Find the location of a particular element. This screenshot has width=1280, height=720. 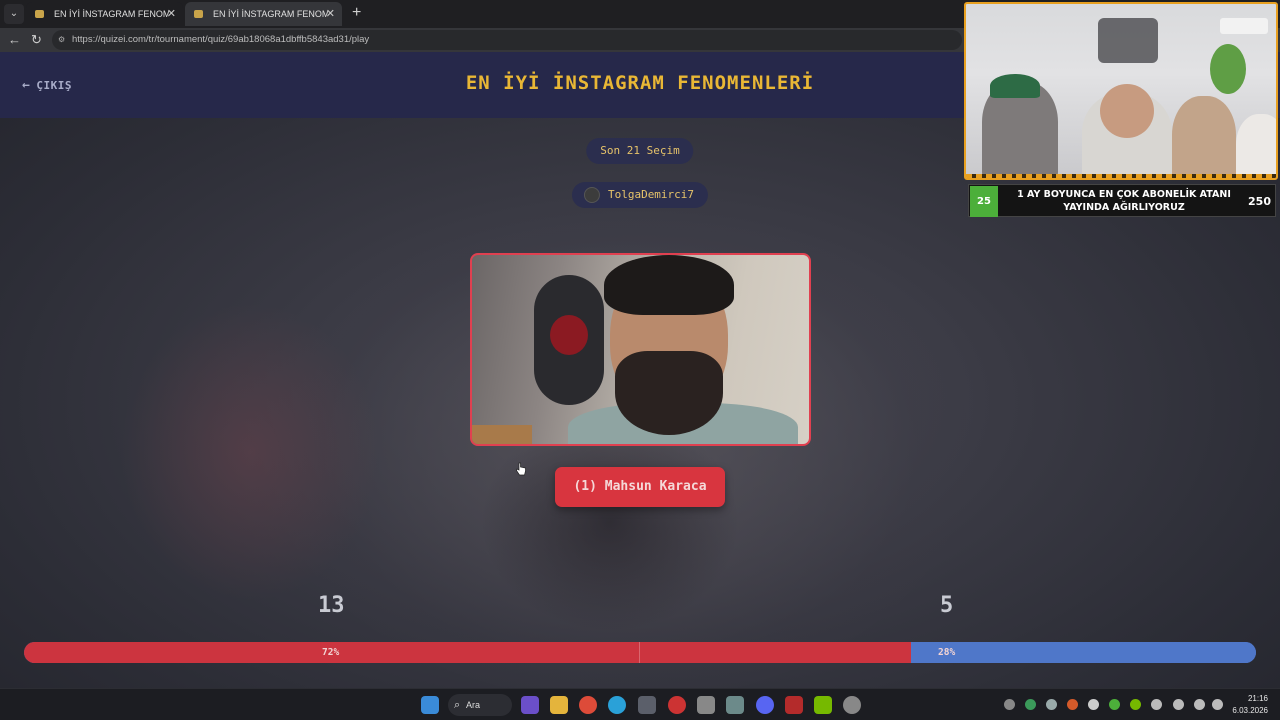

blurred-background is located at coordinates (250, 452).